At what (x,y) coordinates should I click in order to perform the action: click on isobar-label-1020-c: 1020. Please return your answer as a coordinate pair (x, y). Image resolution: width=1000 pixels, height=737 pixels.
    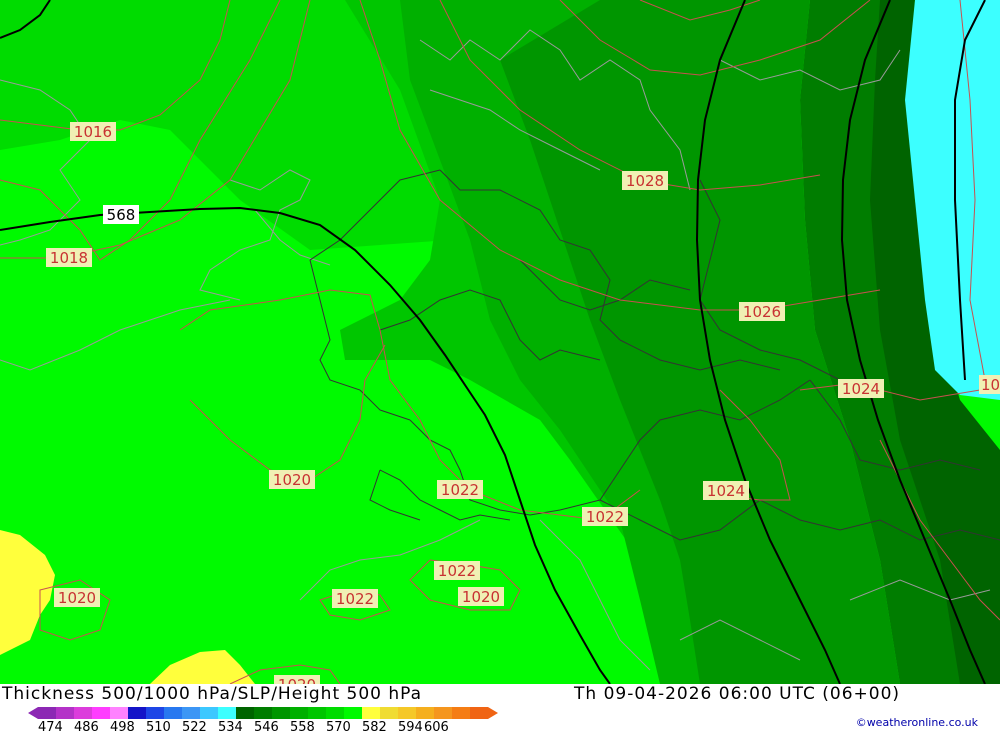
    Looking at the image, I should click on (481, 596).